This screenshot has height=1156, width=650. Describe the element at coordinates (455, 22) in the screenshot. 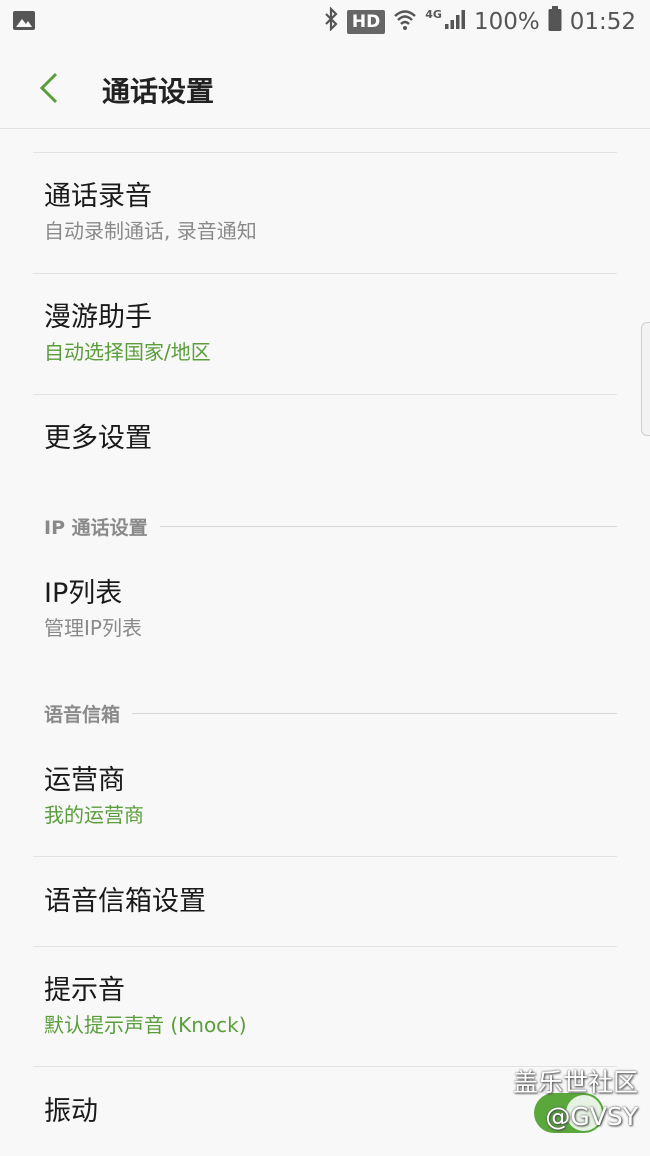

I see `signal-icon` at that location.